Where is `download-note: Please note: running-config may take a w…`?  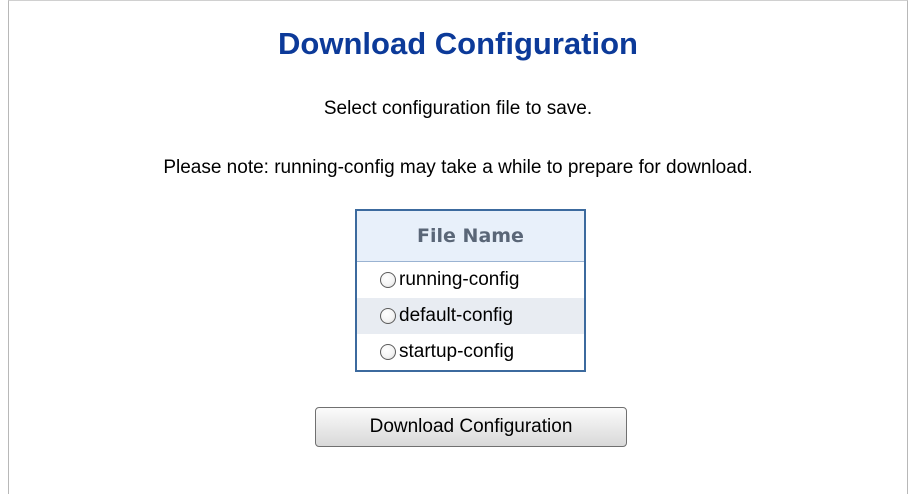
download-note: Please note: running-config may take a w… is located at coordinates (458, 167).